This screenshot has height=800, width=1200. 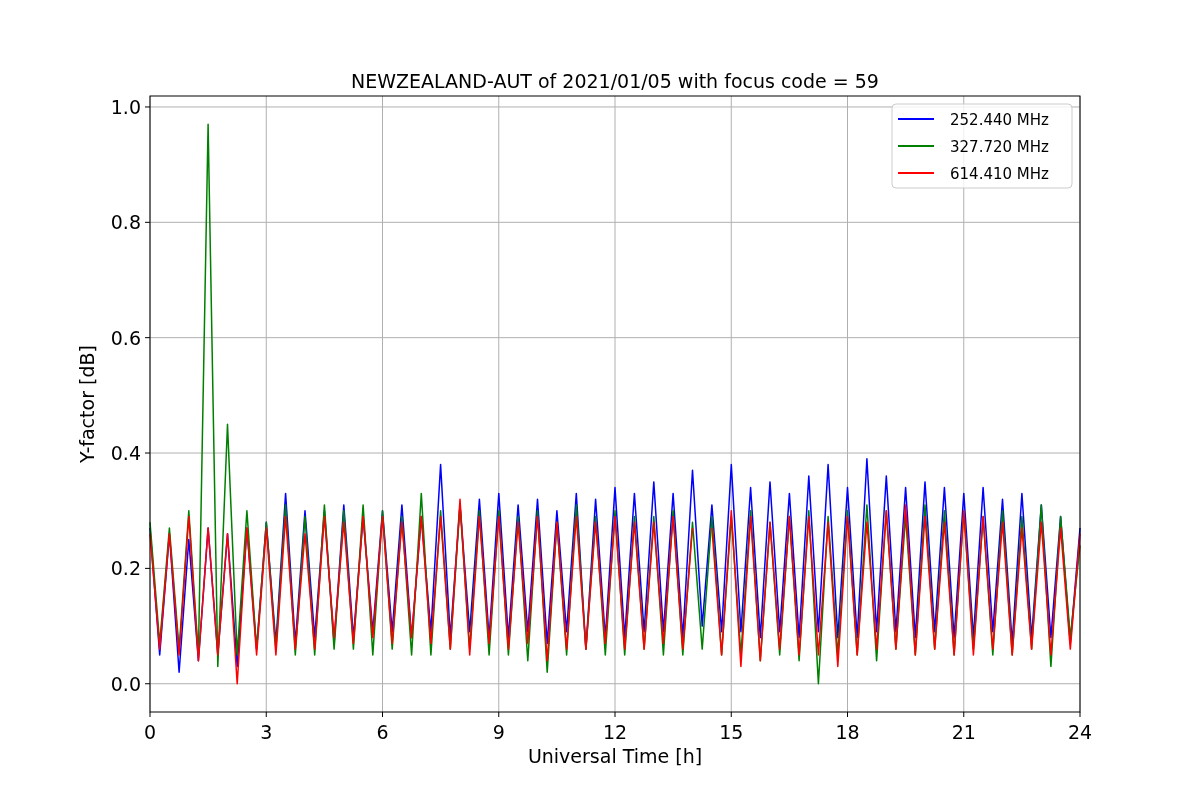 What do you see at coordinates (999, 120) in the screenshot?
I see `legend-label: 252.440 MHz` at bounding box center [999, 120].